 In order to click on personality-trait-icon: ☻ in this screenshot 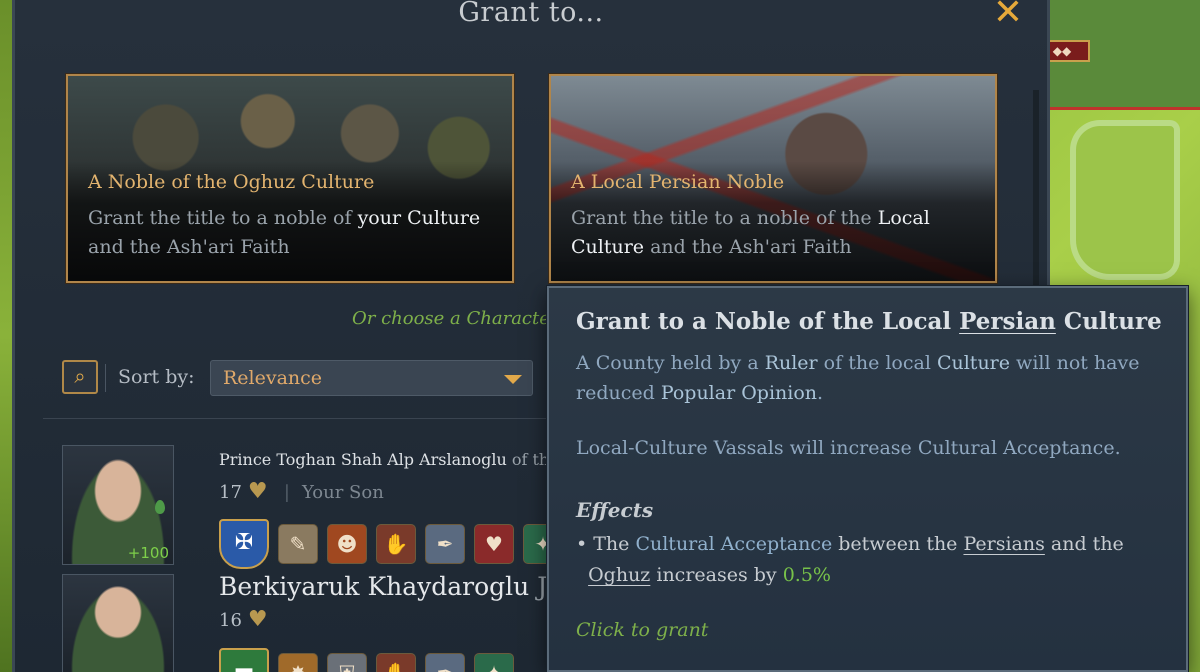, I will do `click(347, 544)`.